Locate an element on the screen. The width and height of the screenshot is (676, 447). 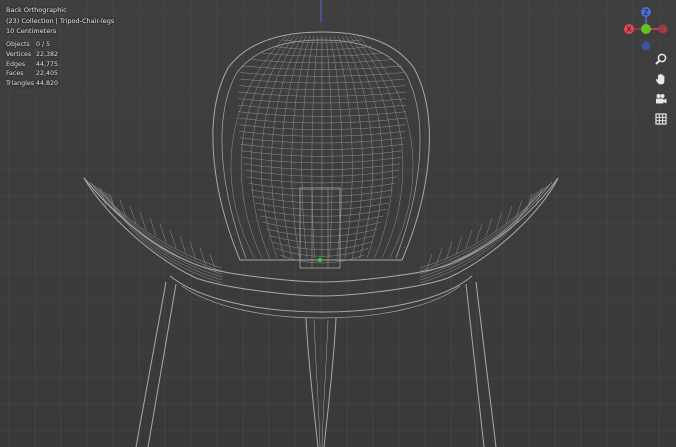
gizmo-neg-z is located at coordinates (646, 46).